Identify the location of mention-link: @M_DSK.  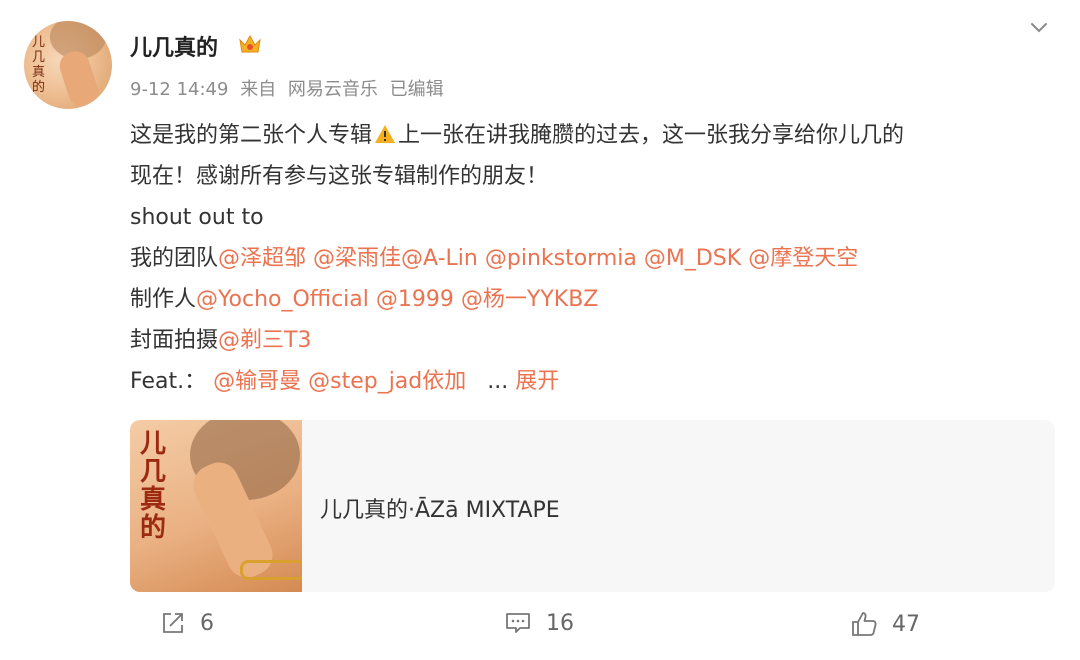
(692, 258).